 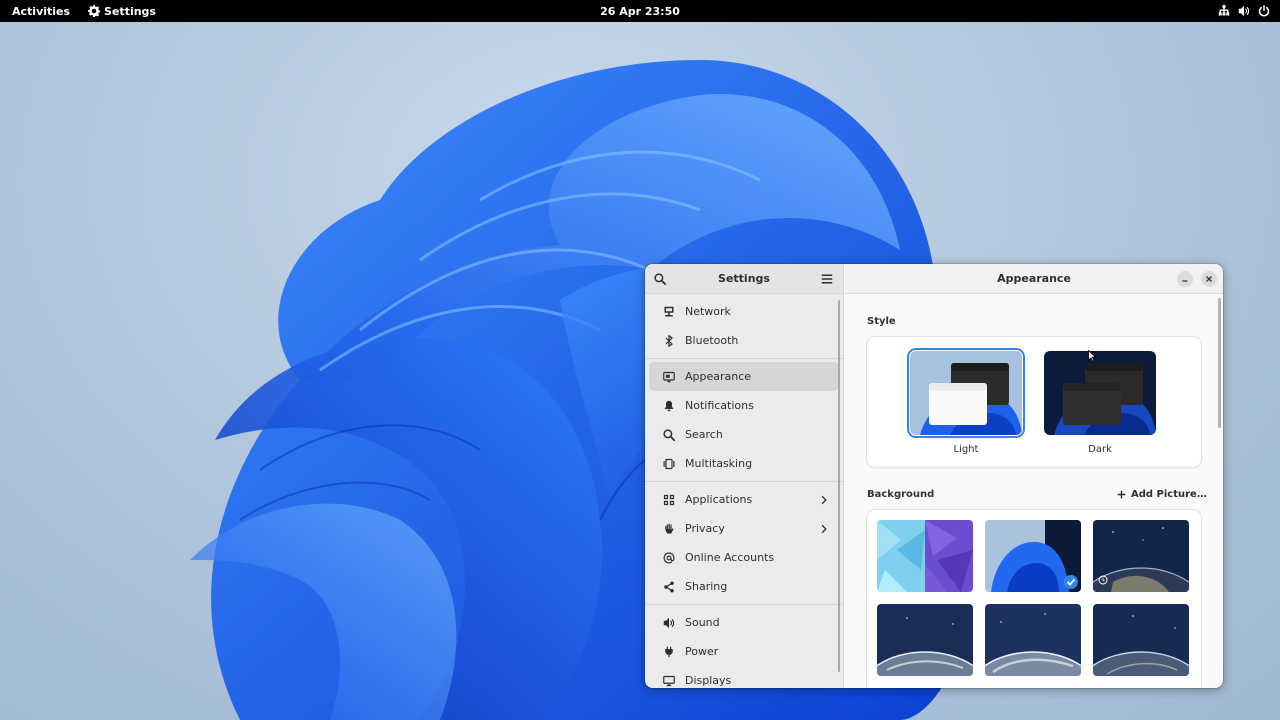 I want to click on background-card, so click(x=1034, y=599).